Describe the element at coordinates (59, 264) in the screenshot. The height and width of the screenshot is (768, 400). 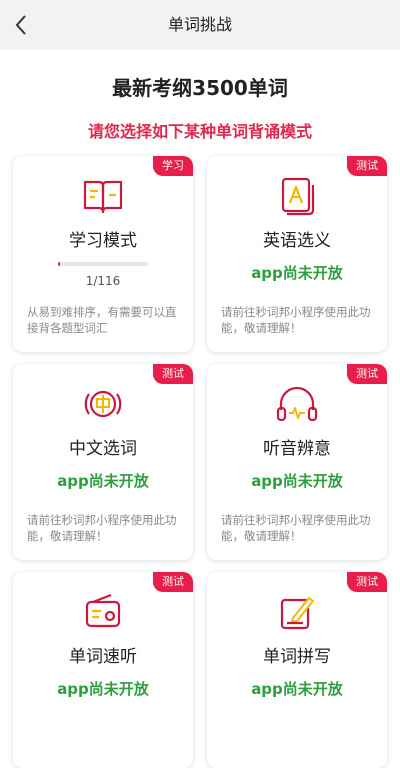
I see `progress-fill` at that location.